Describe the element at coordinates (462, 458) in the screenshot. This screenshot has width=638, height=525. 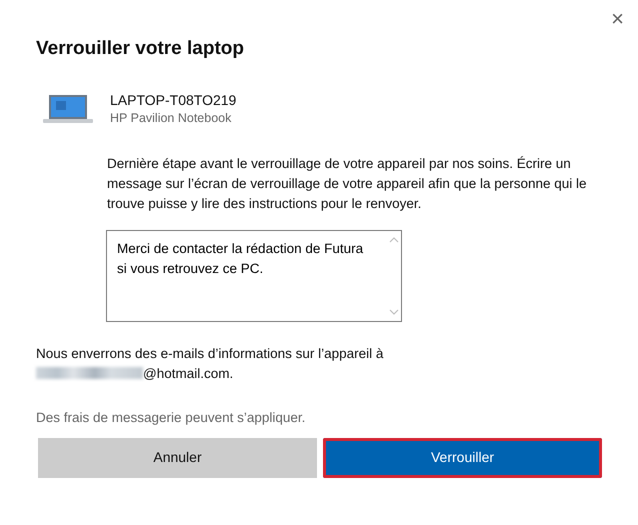
I see `lock-button: Verrouiller` at that location.